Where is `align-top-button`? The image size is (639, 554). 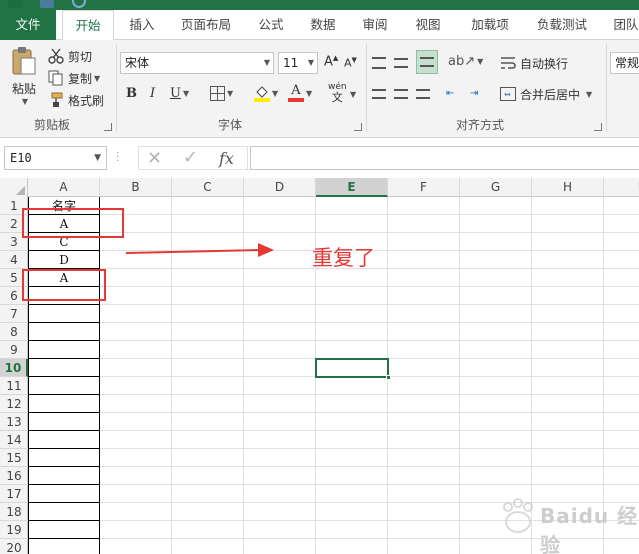 align-top-button is located at coordinates (382, 63).